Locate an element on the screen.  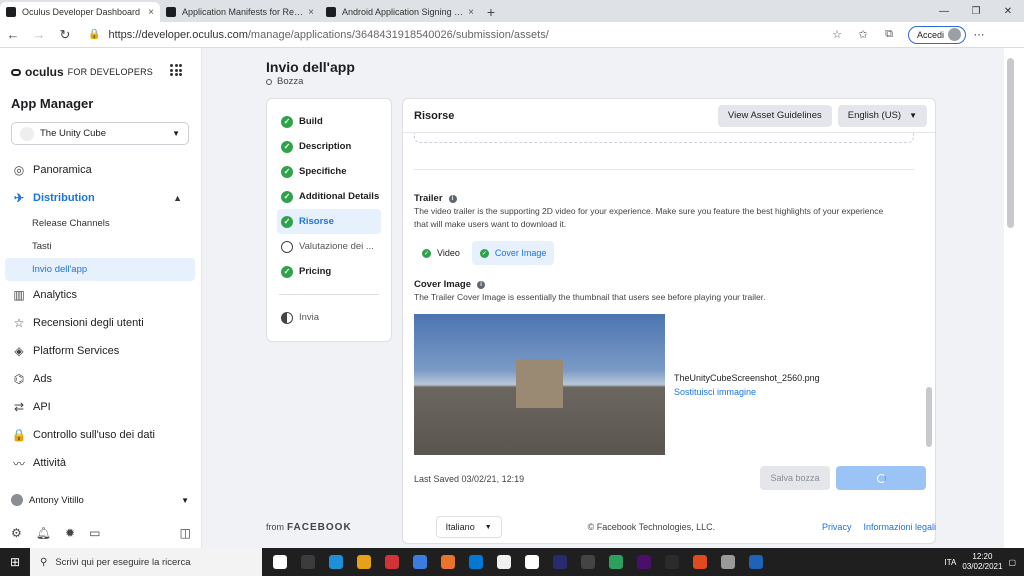
language-select: English (US) ▼ is located at coordinates (882, 115).